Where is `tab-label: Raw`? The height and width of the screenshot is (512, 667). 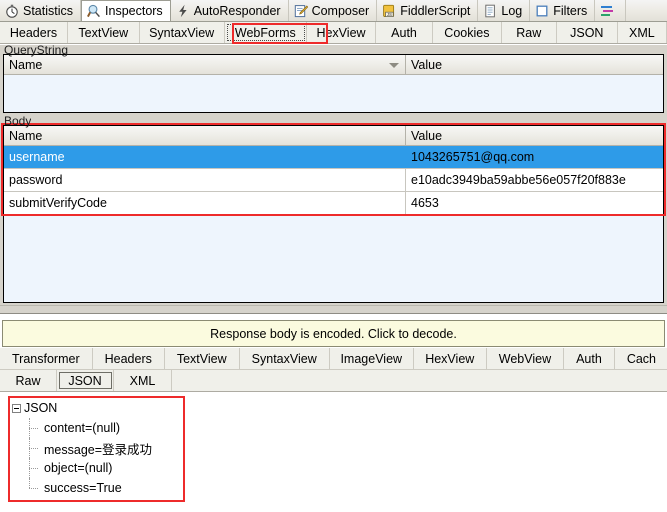 tab-label: Raw is located at coordinates (28, 380).